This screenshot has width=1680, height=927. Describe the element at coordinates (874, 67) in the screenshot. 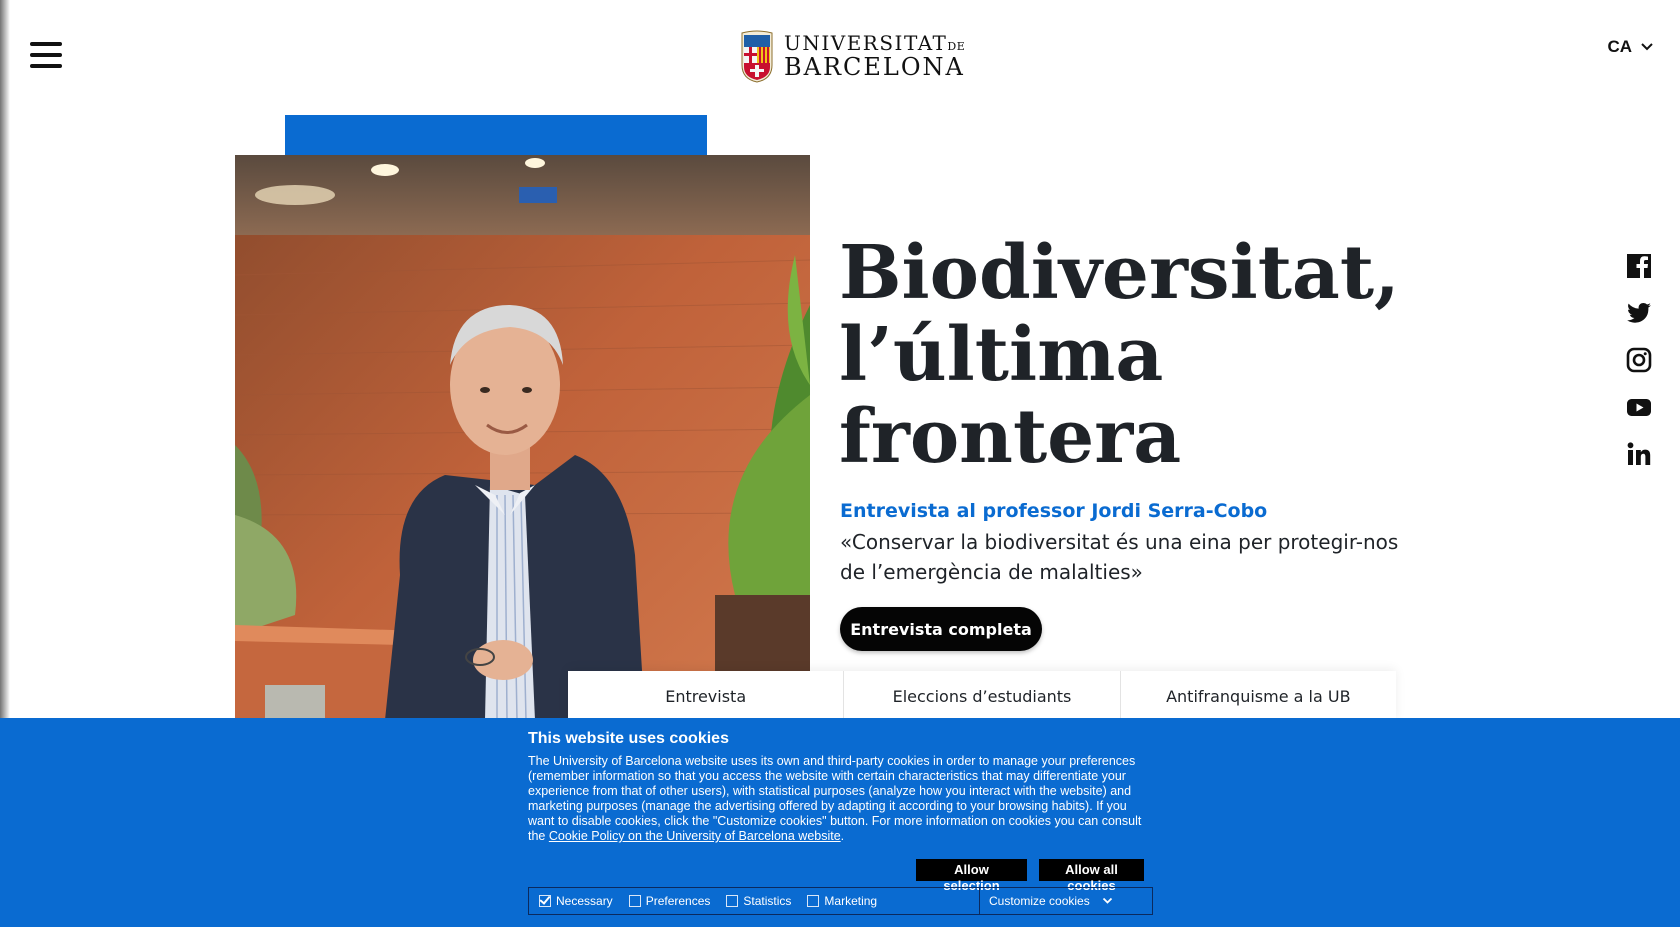

I see `logo-line2: BARCELONA` at that location.